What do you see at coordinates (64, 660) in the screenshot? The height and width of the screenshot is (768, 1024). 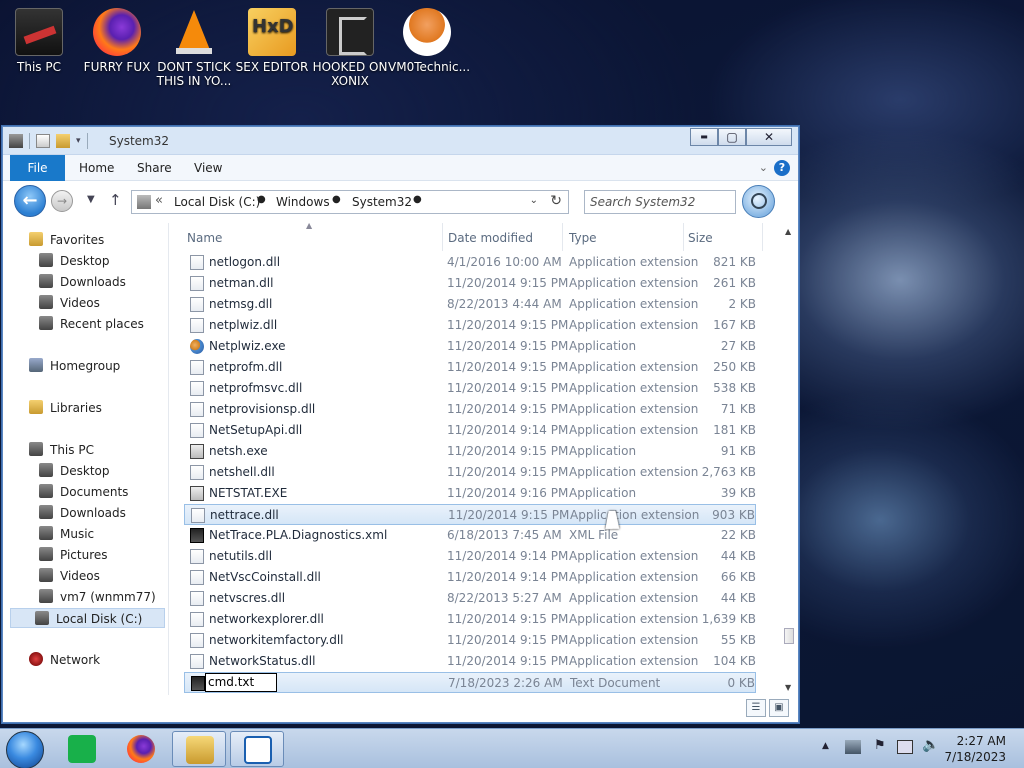 I see `nav-network: Network` at bounding box center [64, 660].